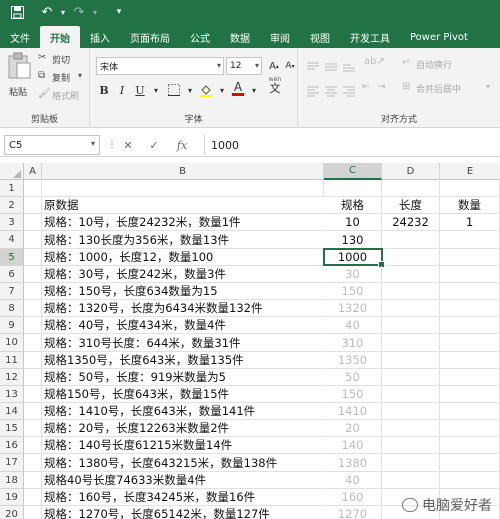 Image resolution: width=500 pixels, height=519 pixels. I want to click on cell-E16, so click(470, 445).